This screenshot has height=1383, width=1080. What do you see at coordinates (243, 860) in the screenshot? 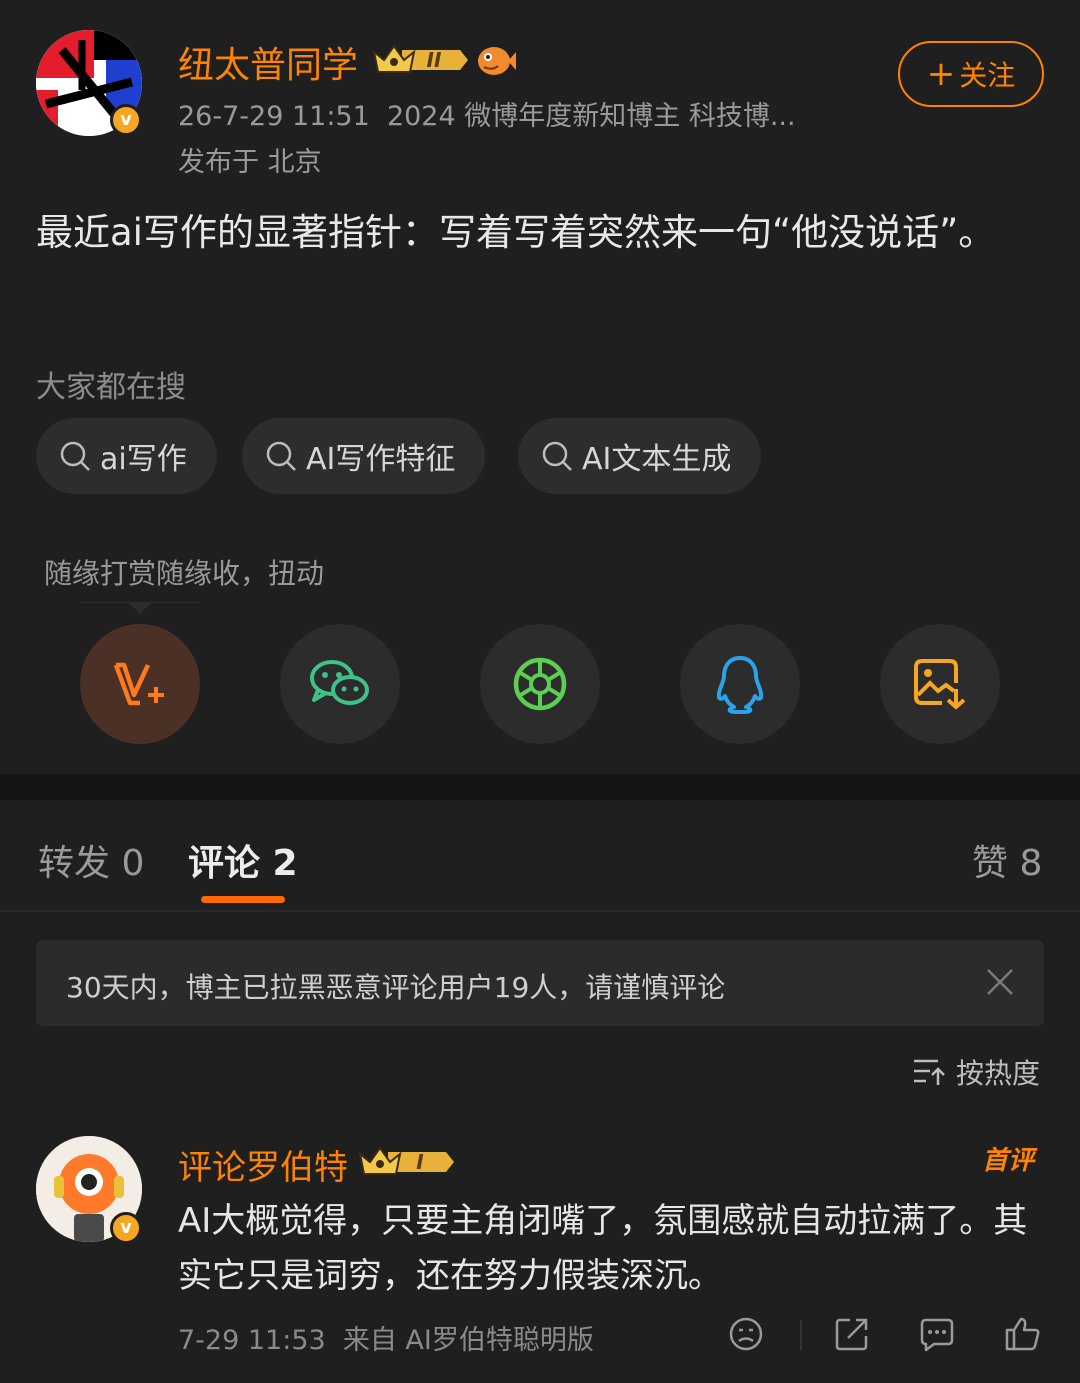
I see `tab-comment: 评论 2` at bounding box center [243, 860].